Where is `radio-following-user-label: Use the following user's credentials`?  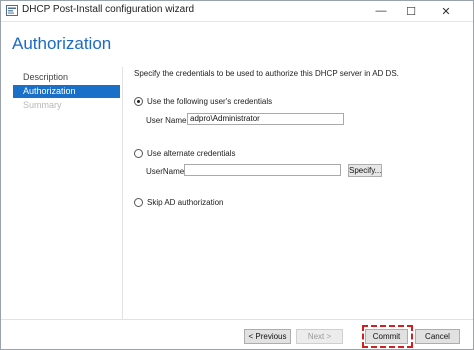
radio-following-user-label: Use the following user's credentials is located at coordinates (210, 101).